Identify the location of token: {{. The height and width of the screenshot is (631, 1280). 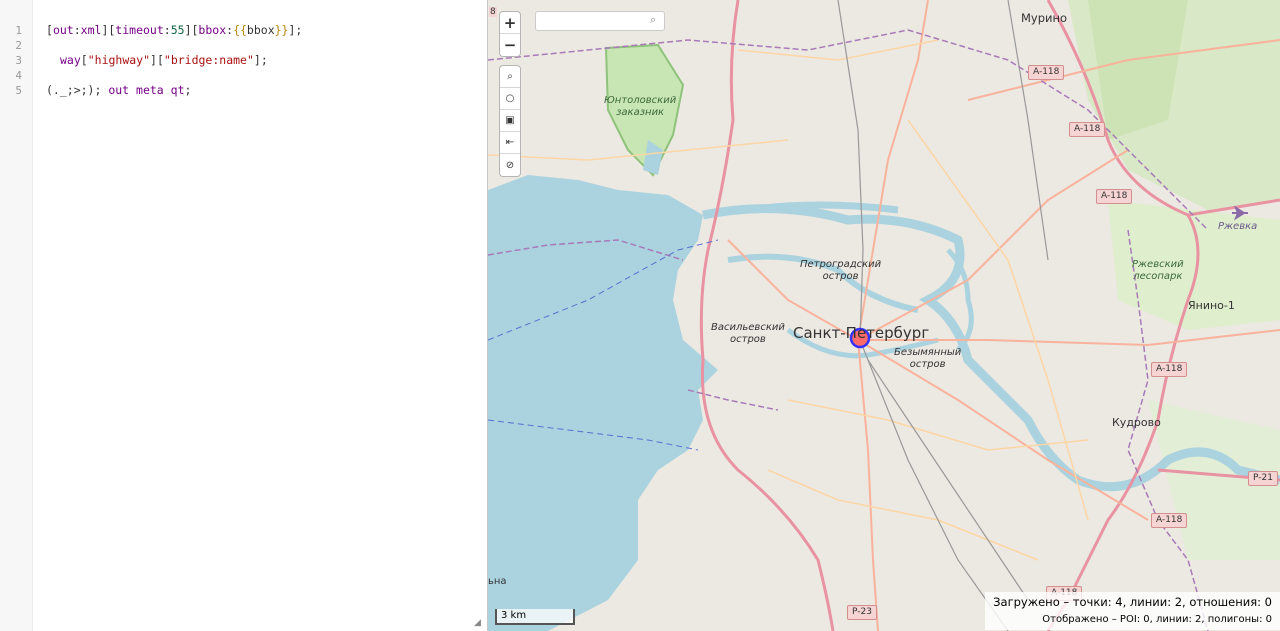
(240, 30).